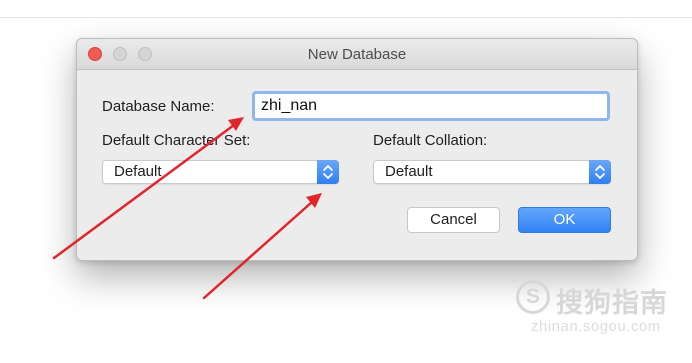 This screenshot has width=692, height=363. I want to click on watermark-site-name: 搜狗指南, so click(612, 303).